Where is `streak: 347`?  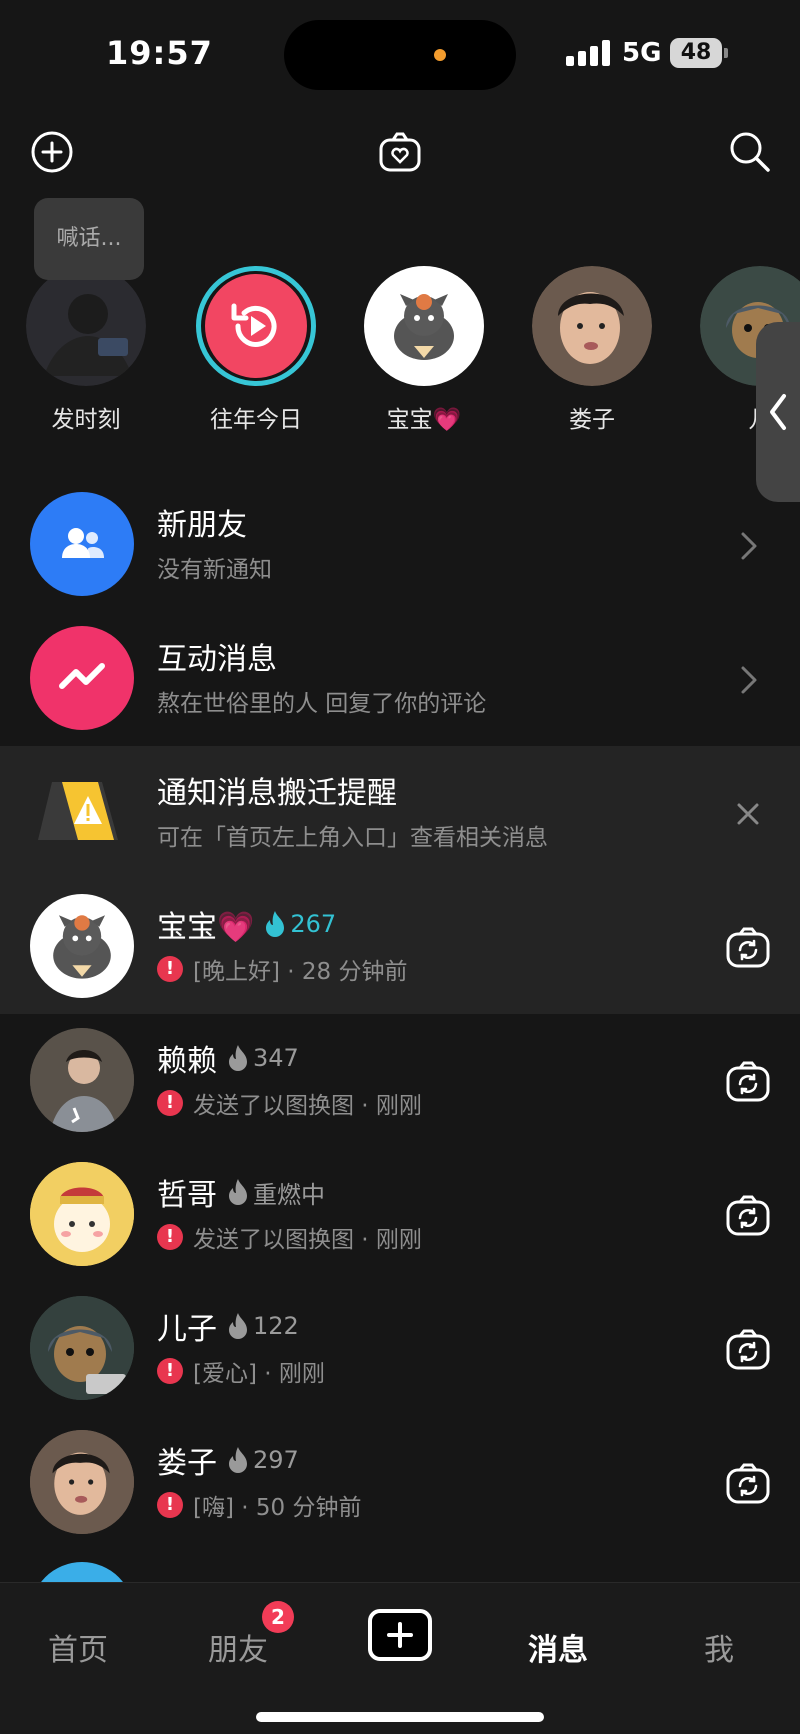 streak: 347 is located at coordinates (263, 1058).